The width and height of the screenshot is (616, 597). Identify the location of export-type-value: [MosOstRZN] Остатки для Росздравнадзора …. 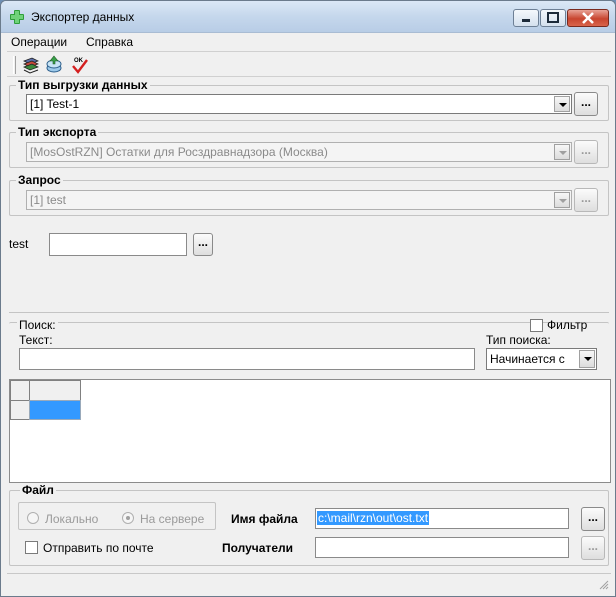
(179, 152).